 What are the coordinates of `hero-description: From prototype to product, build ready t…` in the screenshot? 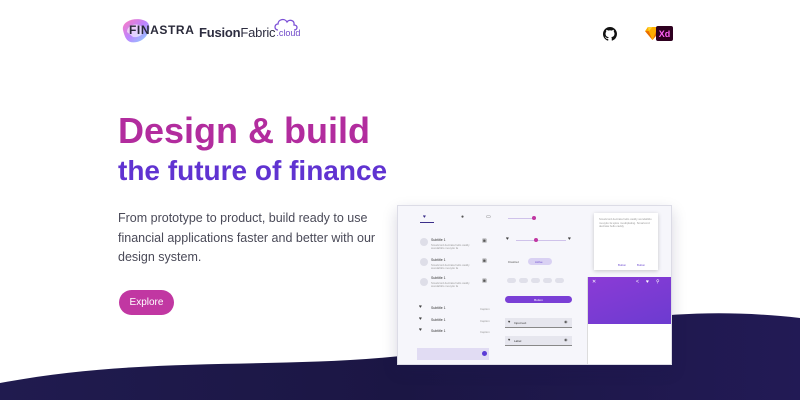 It's located at (247, 237).